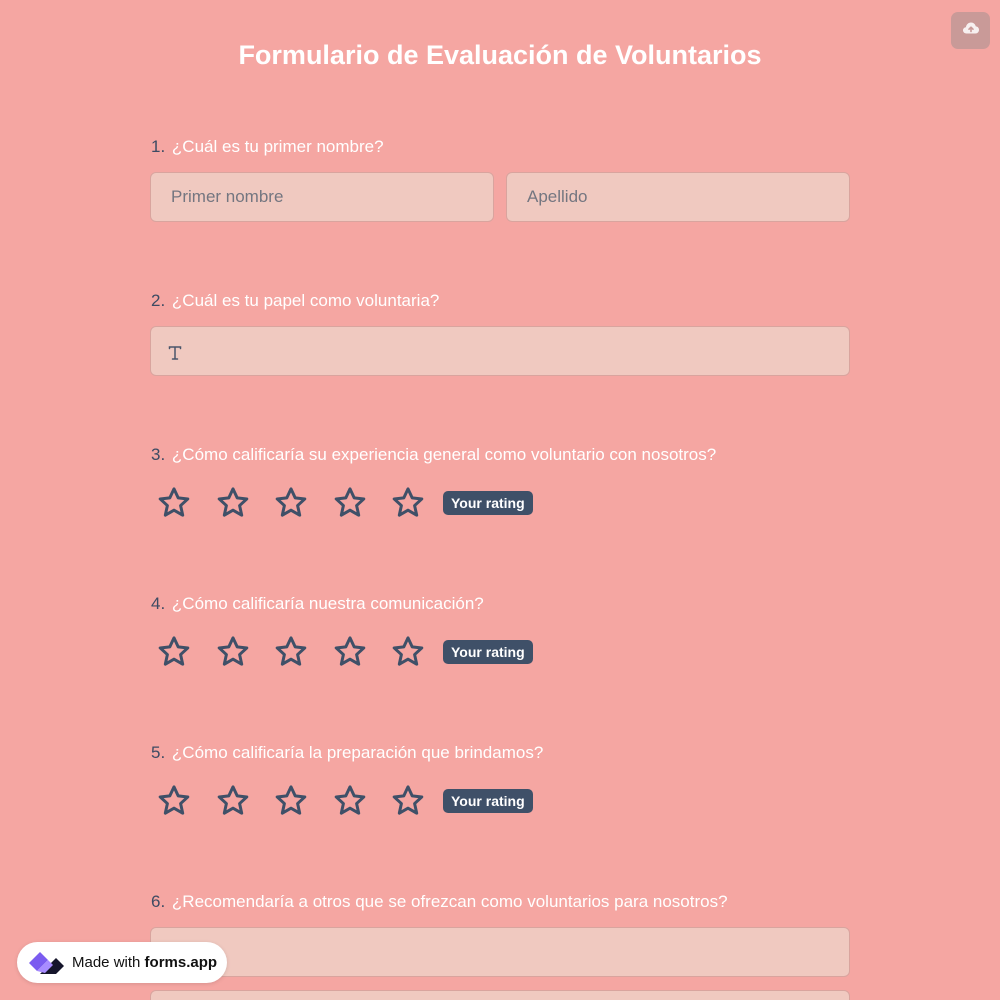 Image resolution: width=1000 pixels, height=1000 pixels. I want to click on made-with-label: Made with, so click(106, 962).